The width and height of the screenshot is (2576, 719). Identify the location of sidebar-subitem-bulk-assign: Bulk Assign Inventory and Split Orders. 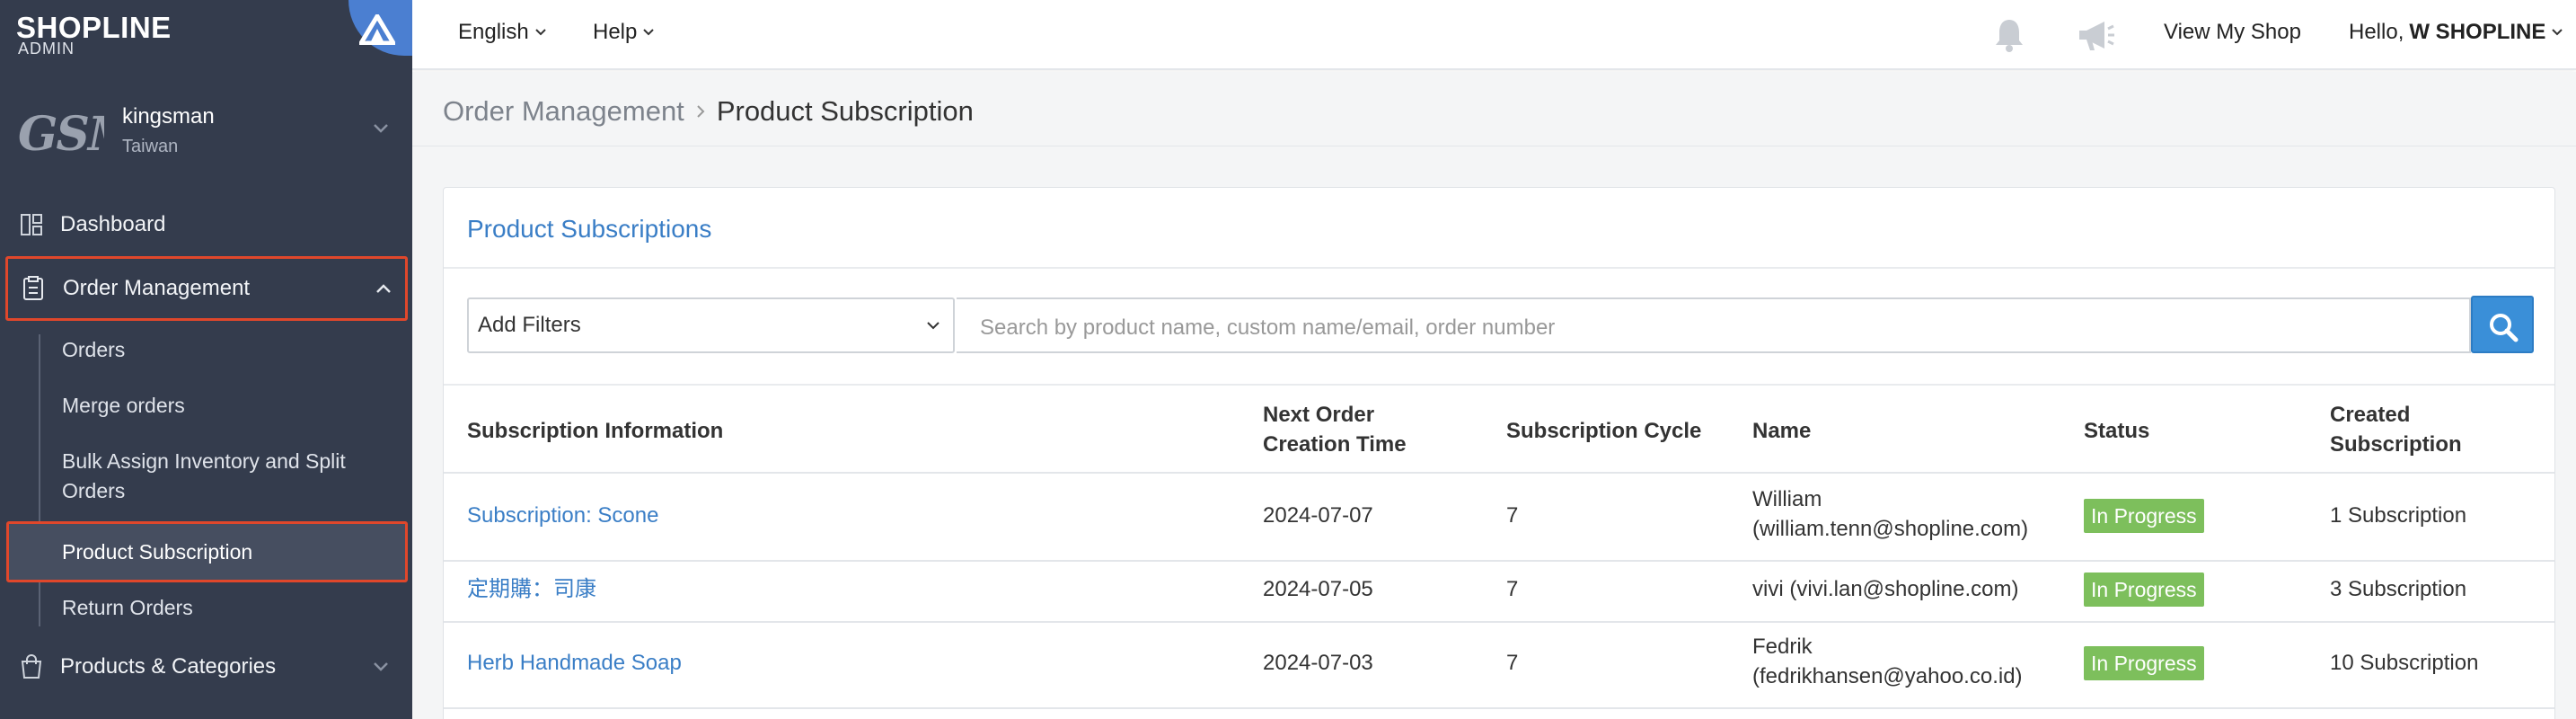
(228, 477).